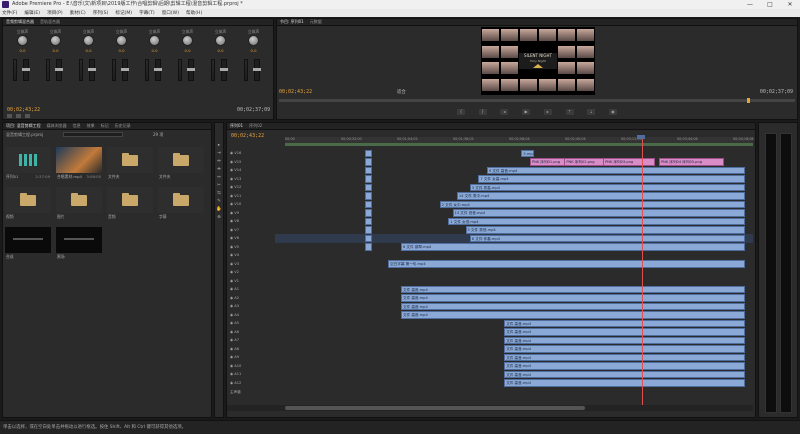 The image size is (800, 434). Describe the element at coordinates (251, 298) in the screenshot. I see `track-header: ◉ A2` at that location.